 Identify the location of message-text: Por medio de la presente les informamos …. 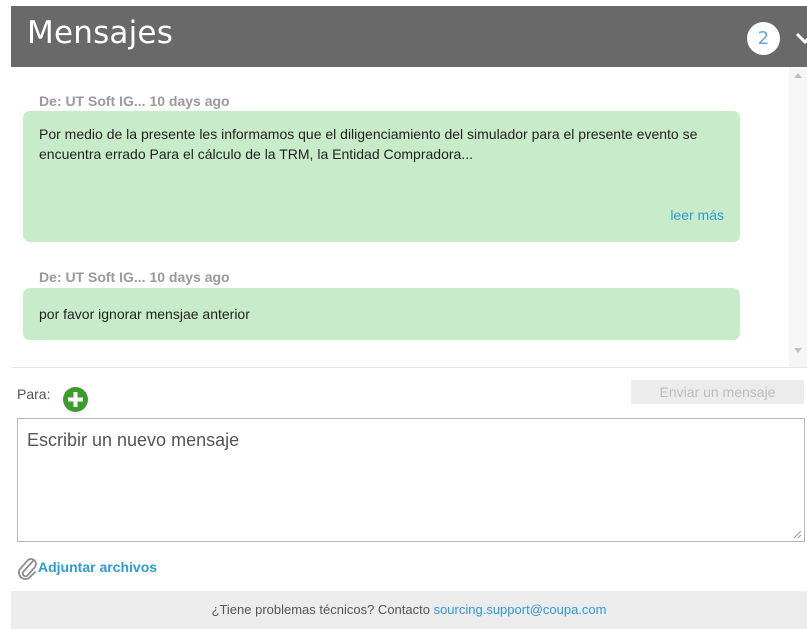
(368, 144).